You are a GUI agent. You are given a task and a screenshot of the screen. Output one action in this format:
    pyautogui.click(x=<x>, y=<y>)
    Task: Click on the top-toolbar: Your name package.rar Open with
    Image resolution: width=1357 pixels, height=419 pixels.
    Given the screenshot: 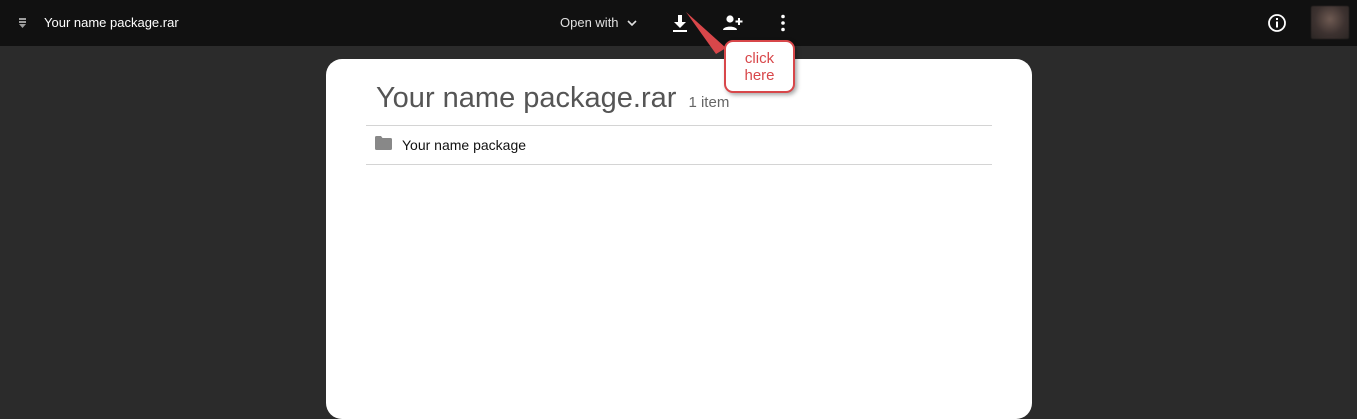 What is the action you would take?
    pyautogui.click(x=678, y=23)
    